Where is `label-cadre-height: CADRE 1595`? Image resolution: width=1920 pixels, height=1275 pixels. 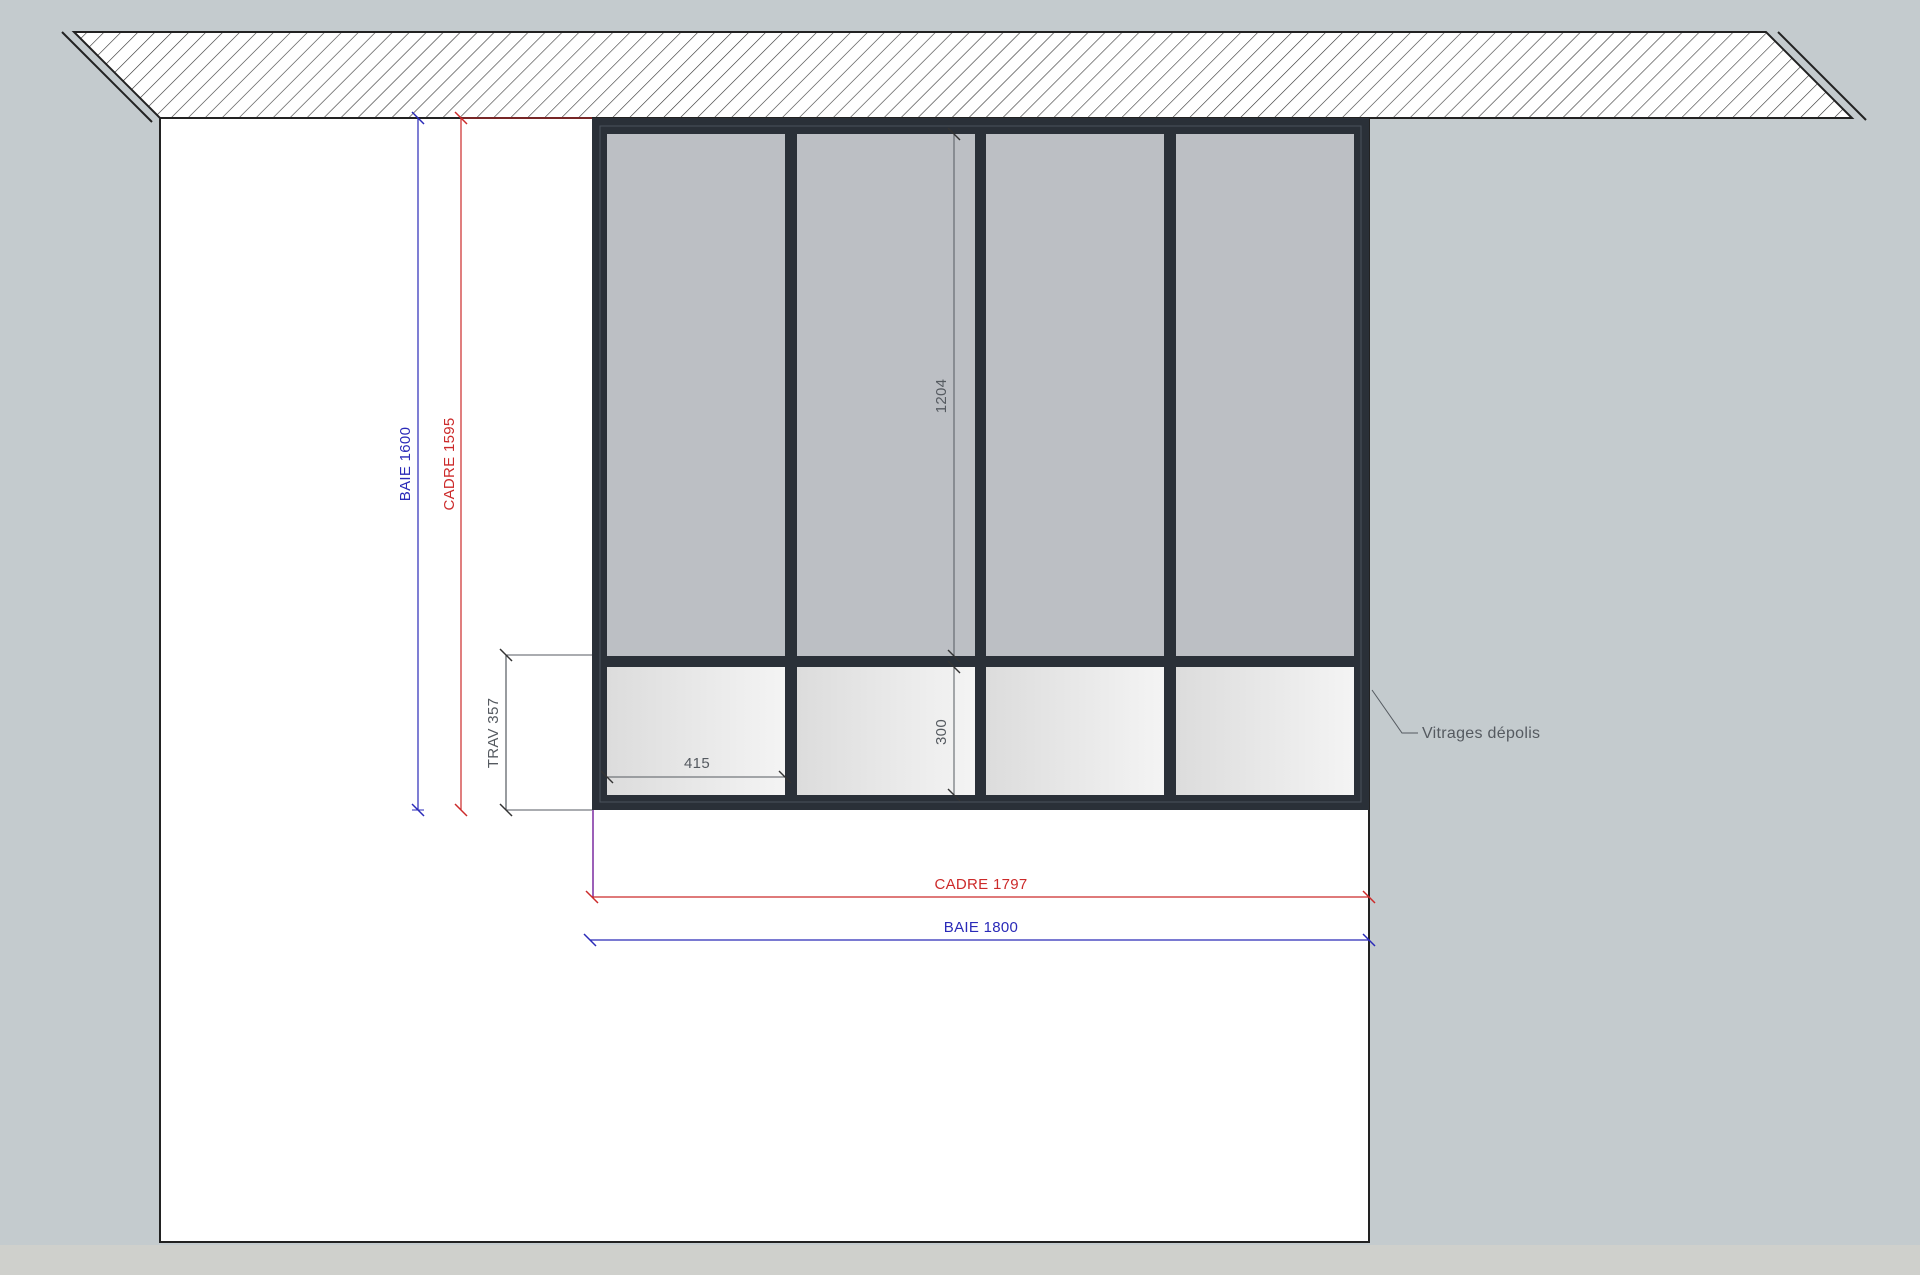 label-cadre-height: CADRE 1595 is located at coordinates (449, 463).